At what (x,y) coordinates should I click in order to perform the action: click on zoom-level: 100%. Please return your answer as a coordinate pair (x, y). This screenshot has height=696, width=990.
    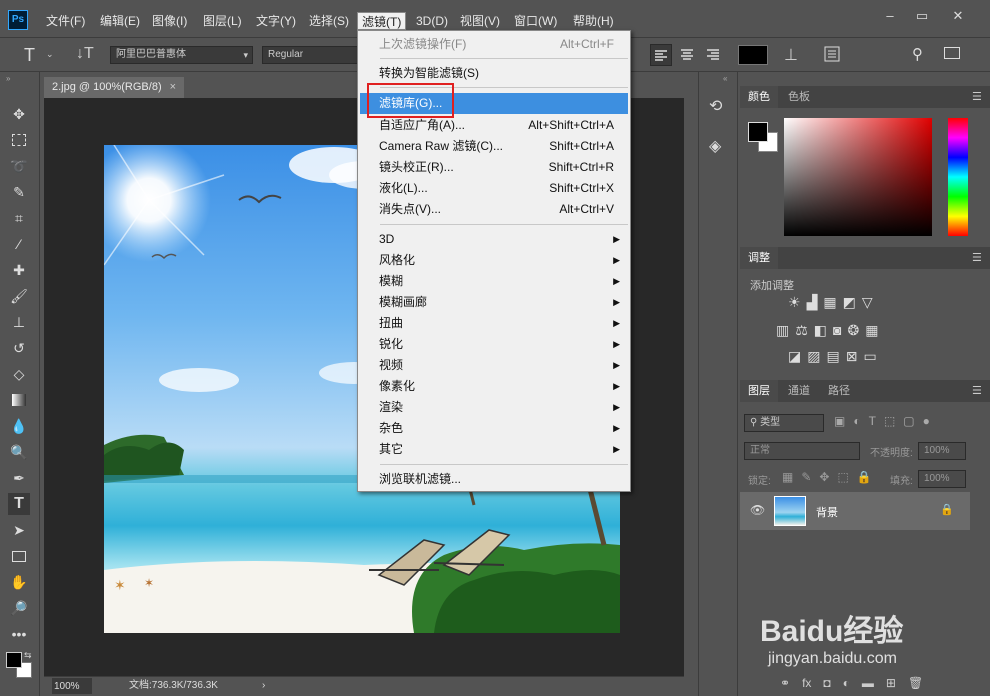
    Looking at the image, I should click on (72, 686).